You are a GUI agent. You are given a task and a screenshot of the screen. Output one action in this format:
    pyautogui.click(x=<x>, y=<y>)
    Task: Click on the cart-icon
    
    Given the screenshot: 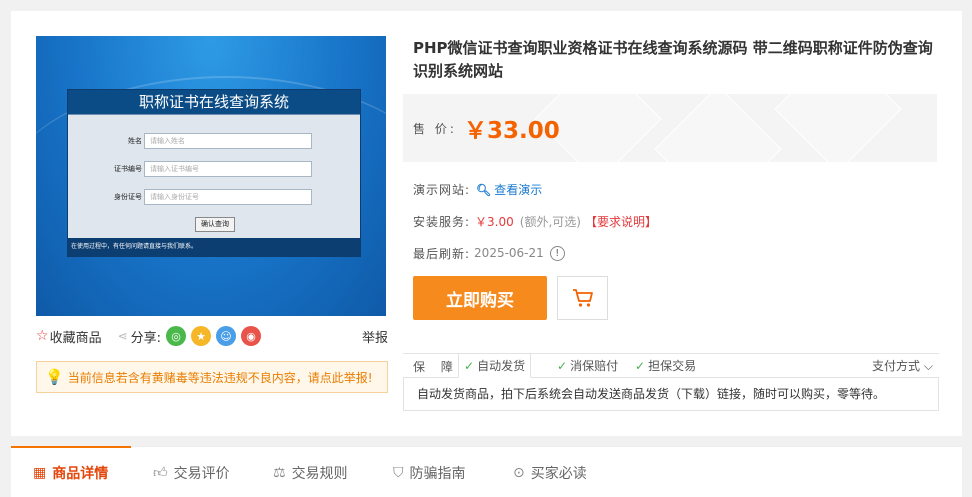 What is the action you would take?
    pyautogui.click(x=582, y=298)
    